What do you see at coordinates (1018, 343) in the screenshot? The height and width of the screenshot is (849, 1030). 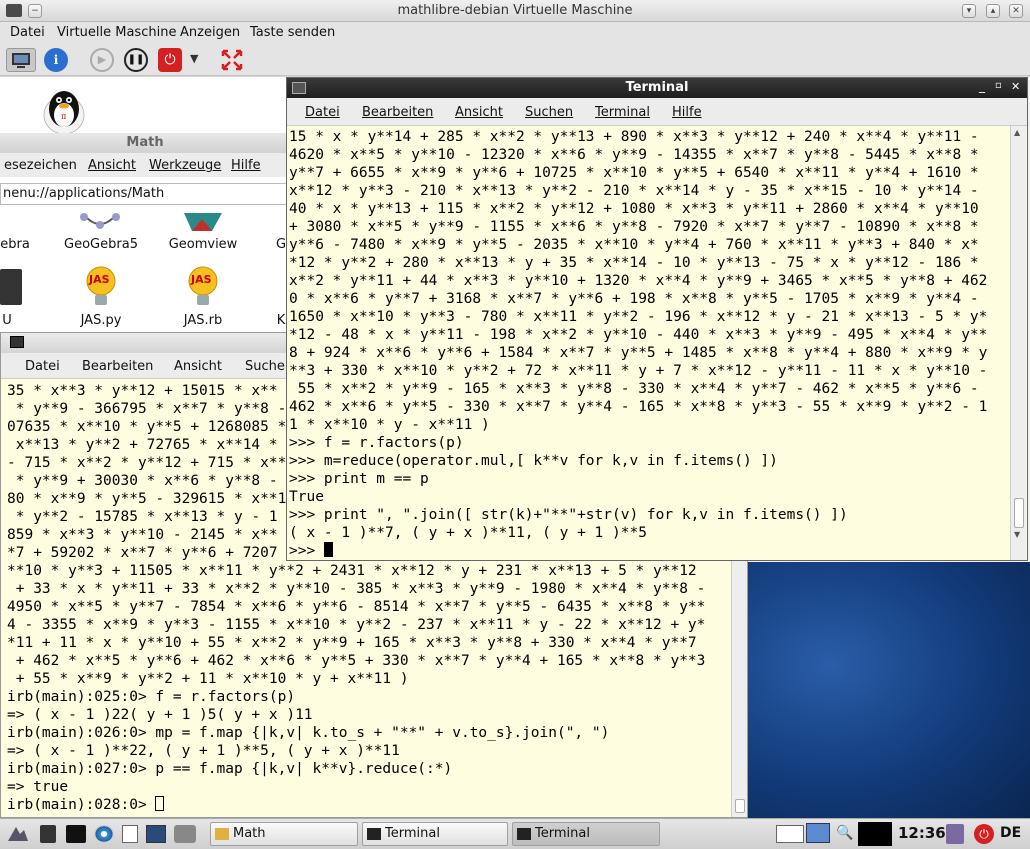 I see `front-terminal-scrollbar: ▲ ▼` at bounding box center [1018, 343].